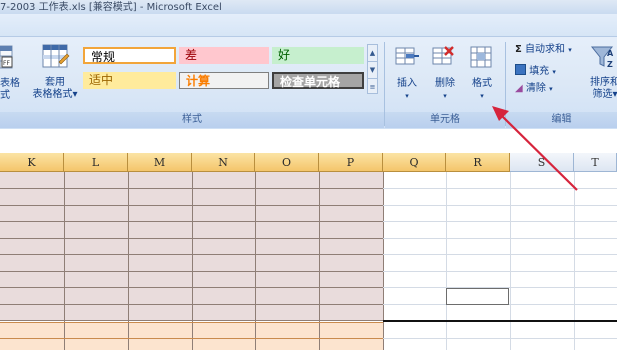 The image size is (617, 350). I want to click on annotation-arrow, so click(535, 148).